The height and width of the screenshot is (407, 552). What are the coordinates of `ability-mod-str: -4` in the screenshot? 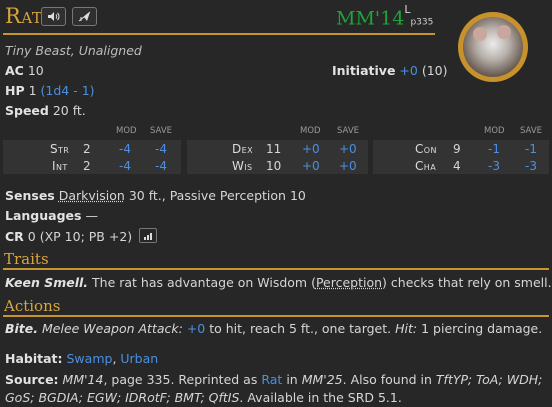 It's located at (125, 149).